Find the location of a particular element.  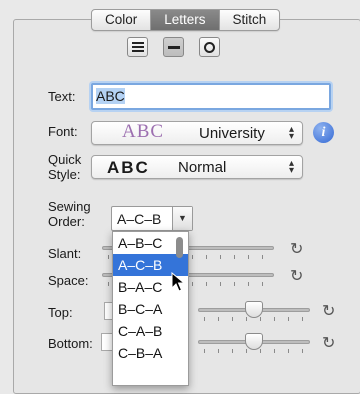

sewing-order-option: C–B–A is located at coordinates (150, 353).